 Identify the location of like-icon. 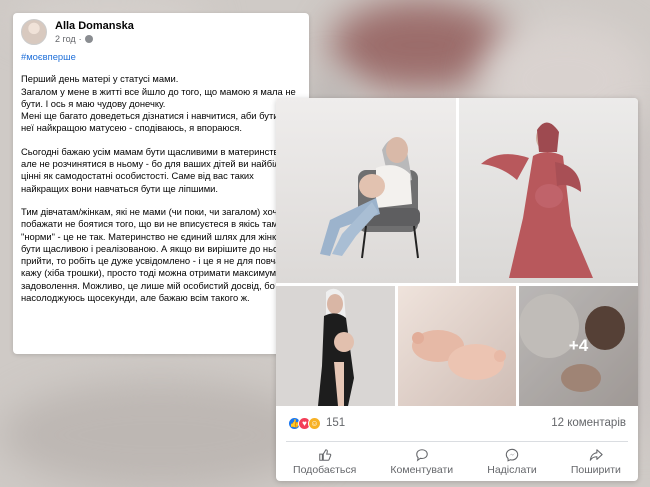
(324, 454).